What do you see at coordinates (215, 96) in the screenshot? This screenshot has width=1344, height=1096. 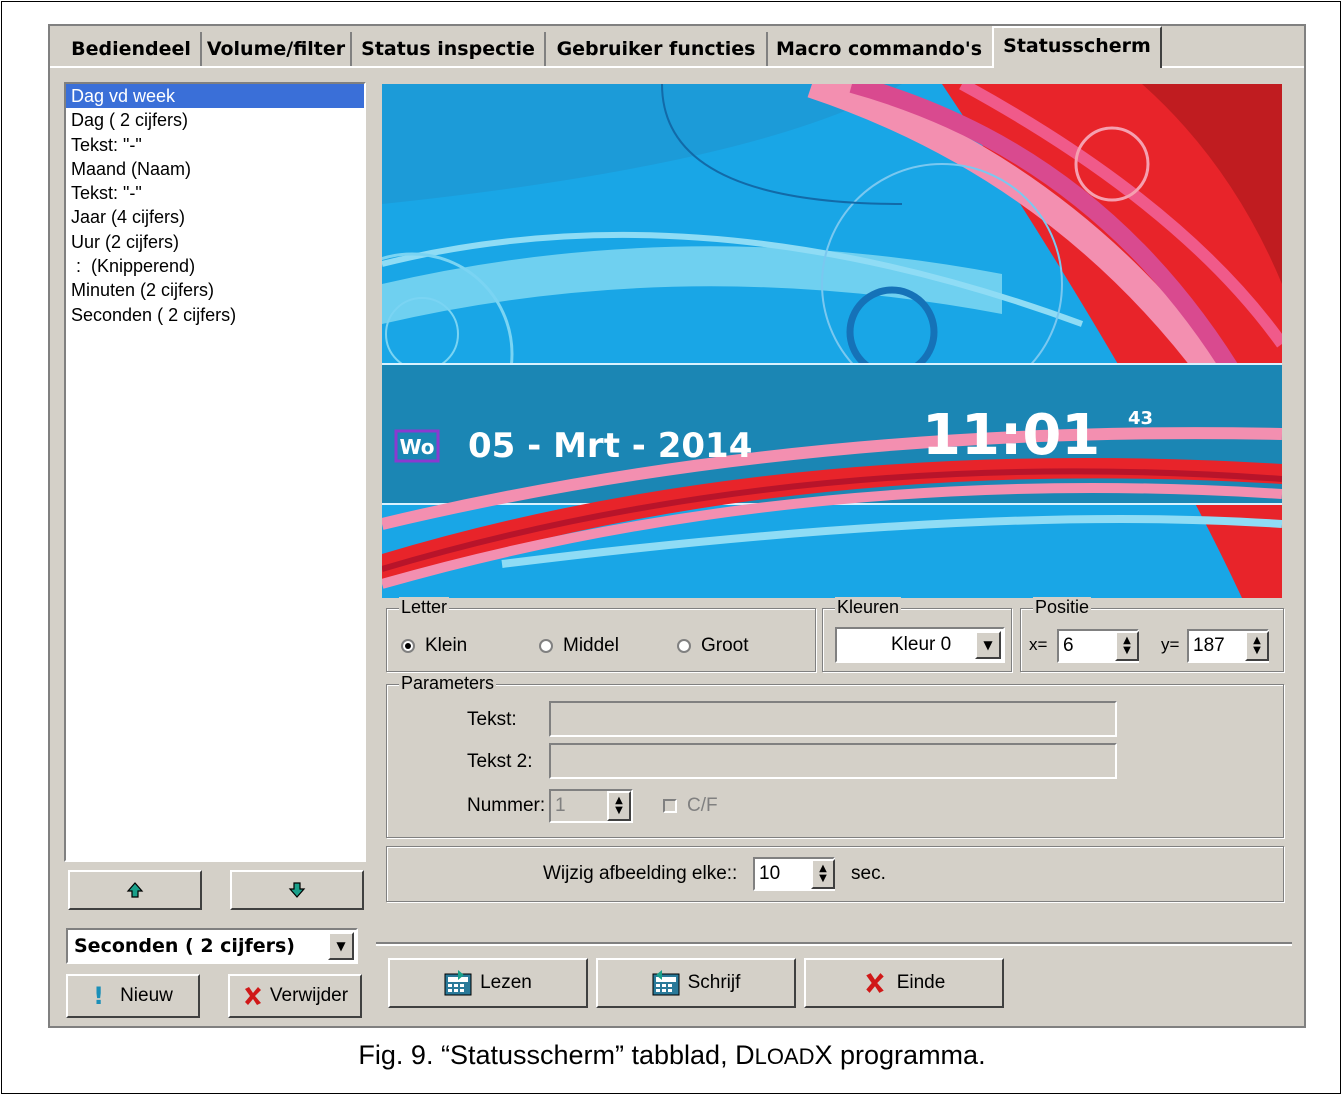 I see `list-item: Dag vd week` at bounding box center [215, 96].